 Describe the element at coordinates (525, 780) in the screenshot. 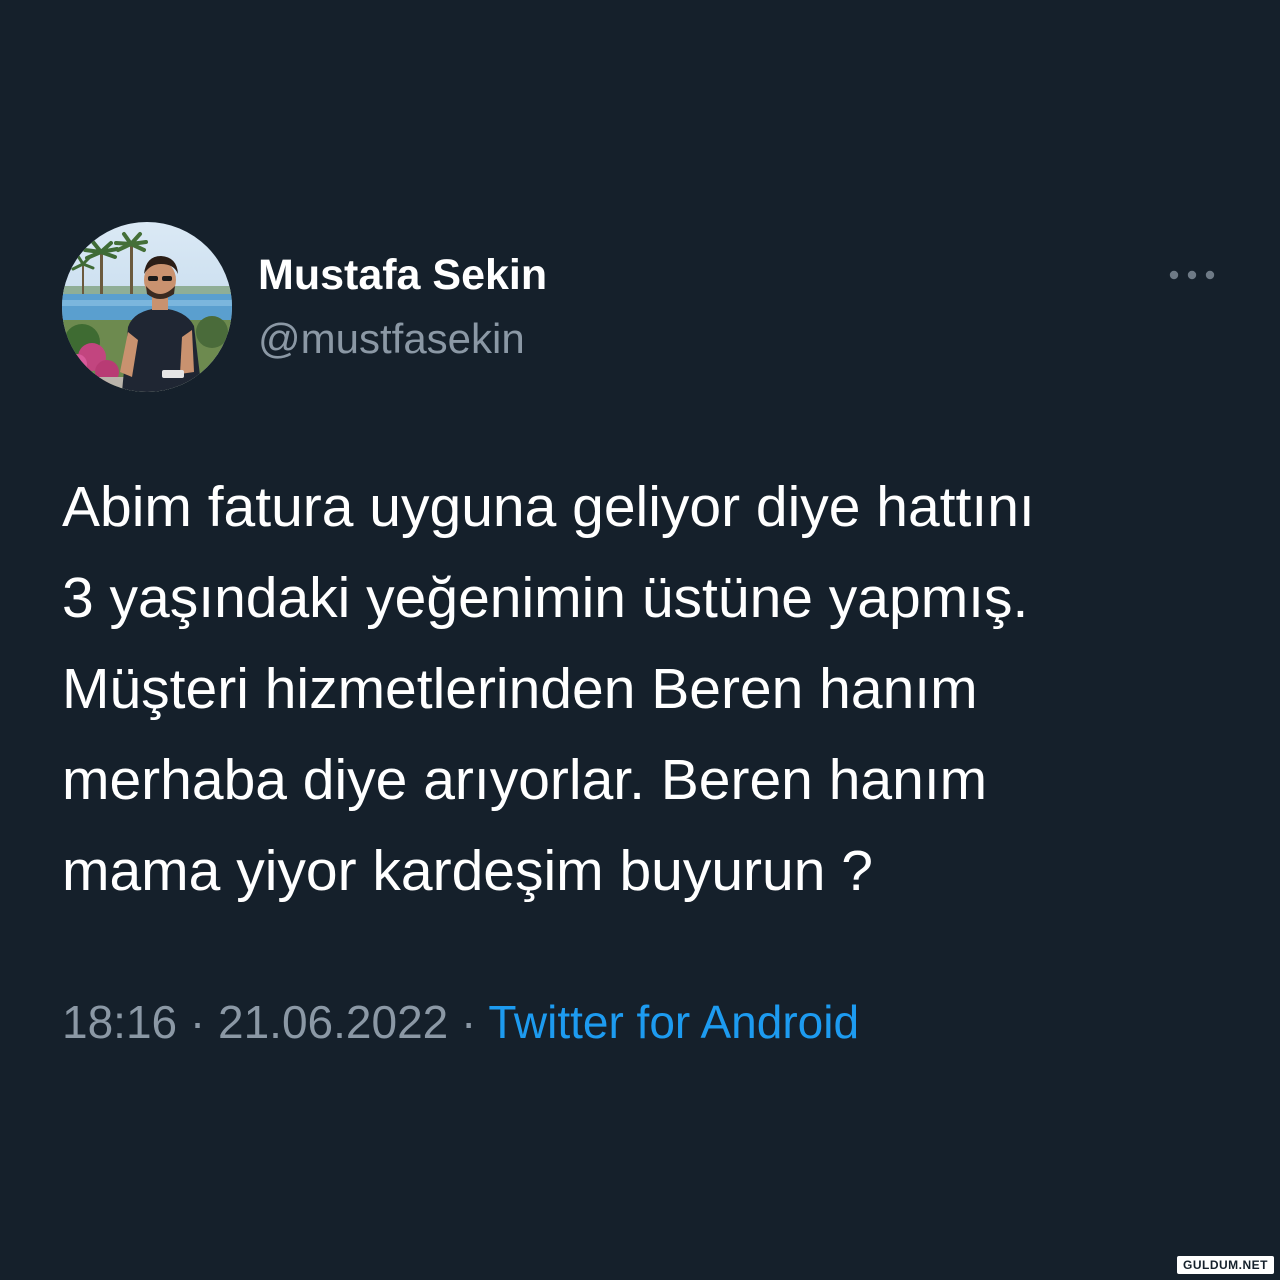

I see `tweet-text-line: merhaba diye arıyorlar. Beren hanım` at that location.